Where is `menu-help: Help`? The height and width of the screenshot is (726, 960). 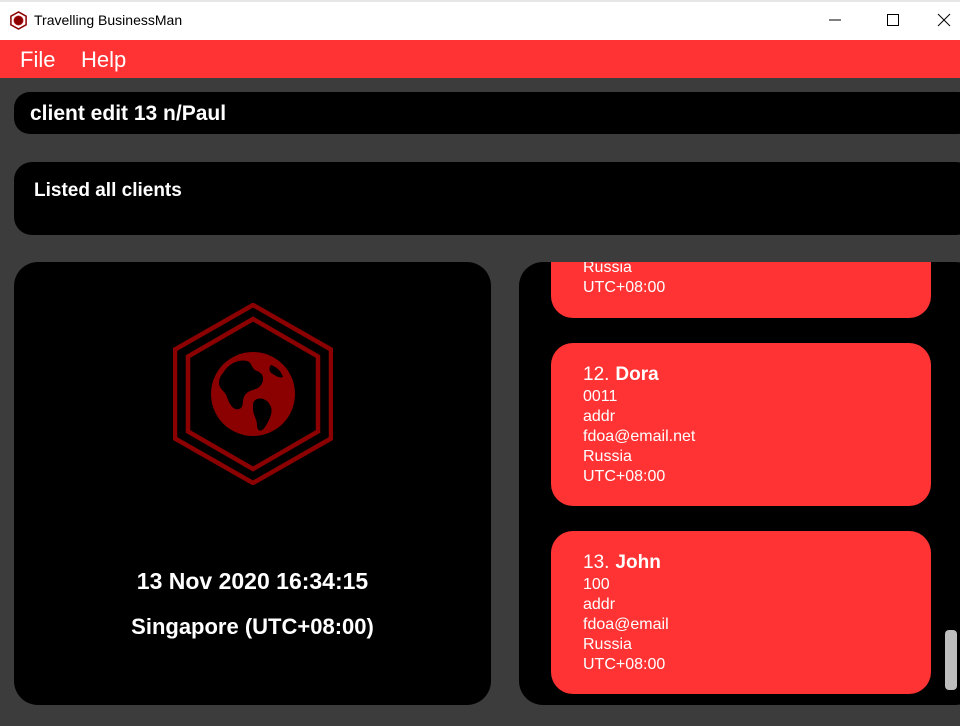
menu-help: Help is located at coordinates (103, 60).